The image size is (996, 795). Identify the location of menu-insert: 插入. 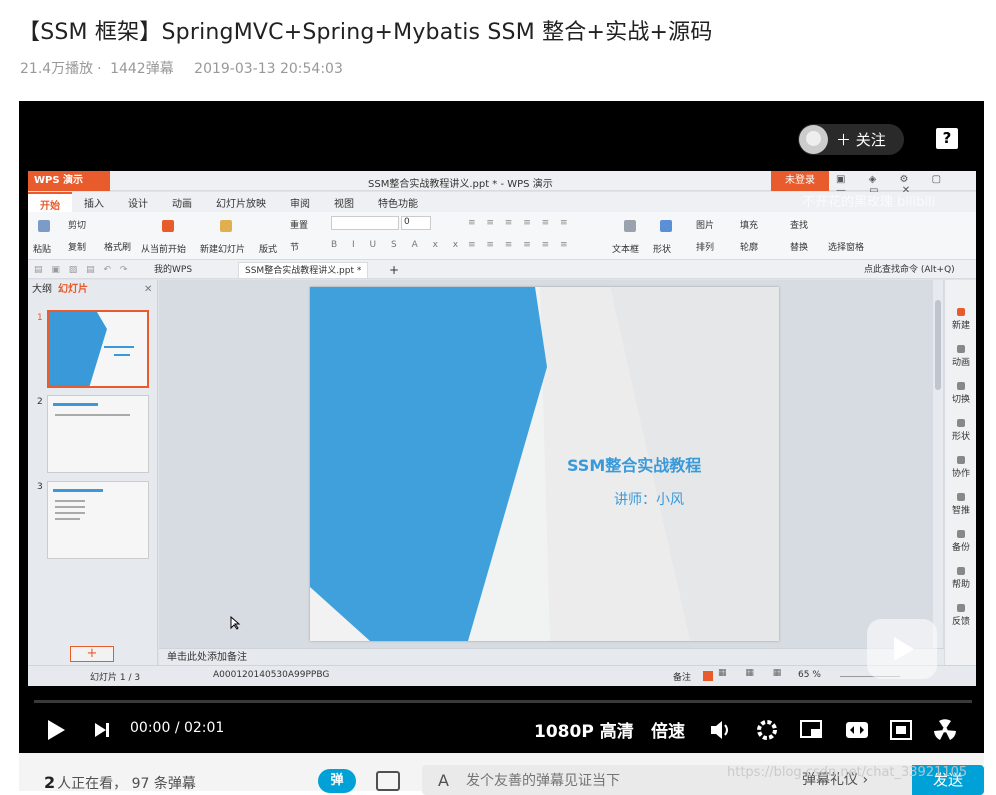
(94, 202).